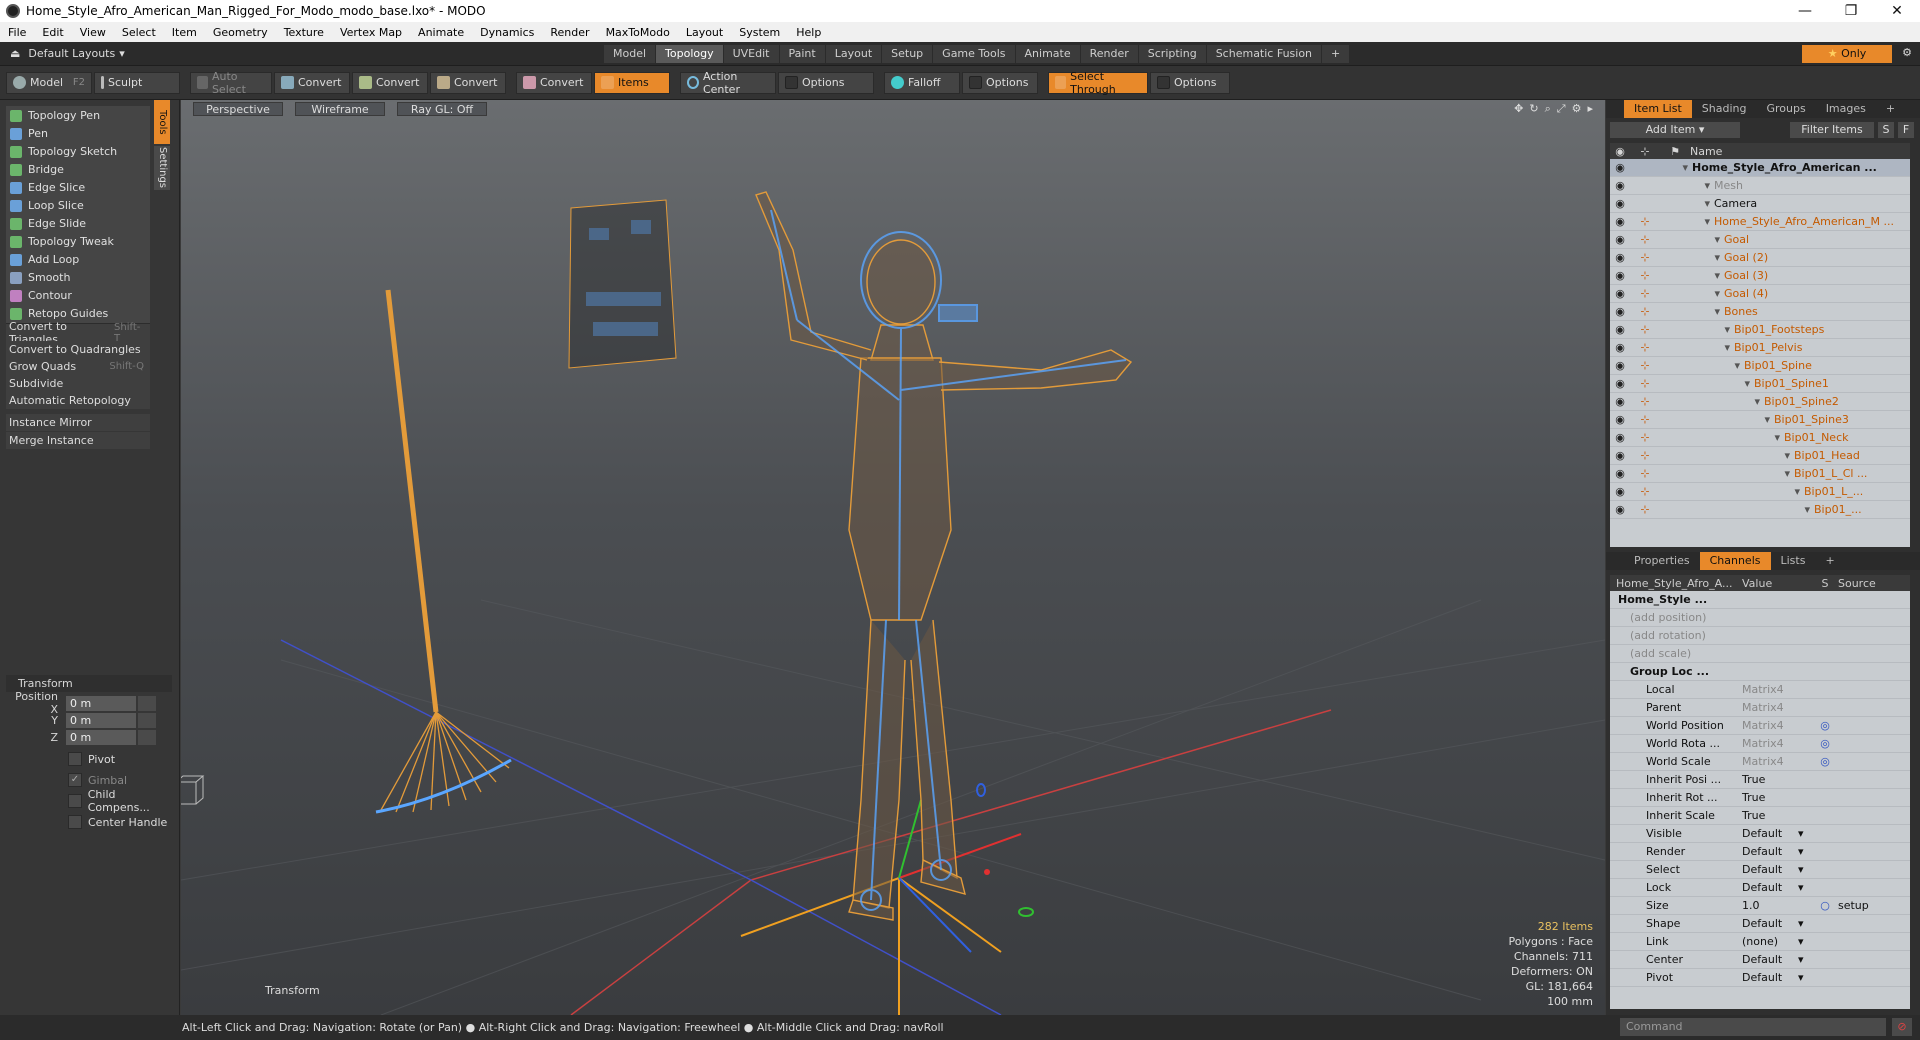 The width and height of the screenshot is (1920, 1040). What do you see at coordinates (1829, 561) in the screenshot?
I see `add-tab-icon: +` at bounding box center [1829, 561].